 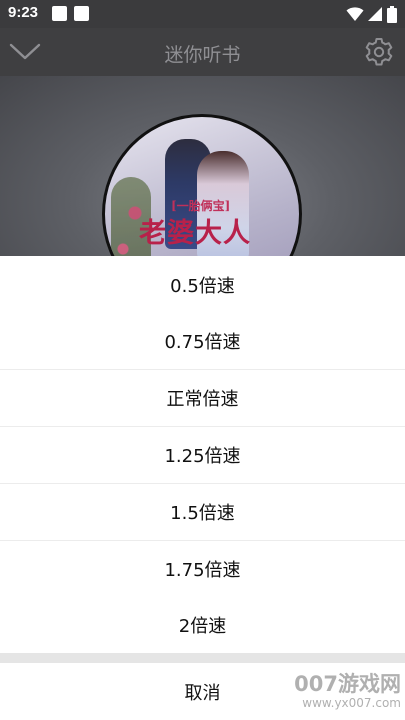 What do you see at coordinates (202, 285) in the screenshot?
I see `speed-option-0-5: 0.5倍速` at bounding box center [202, 285].